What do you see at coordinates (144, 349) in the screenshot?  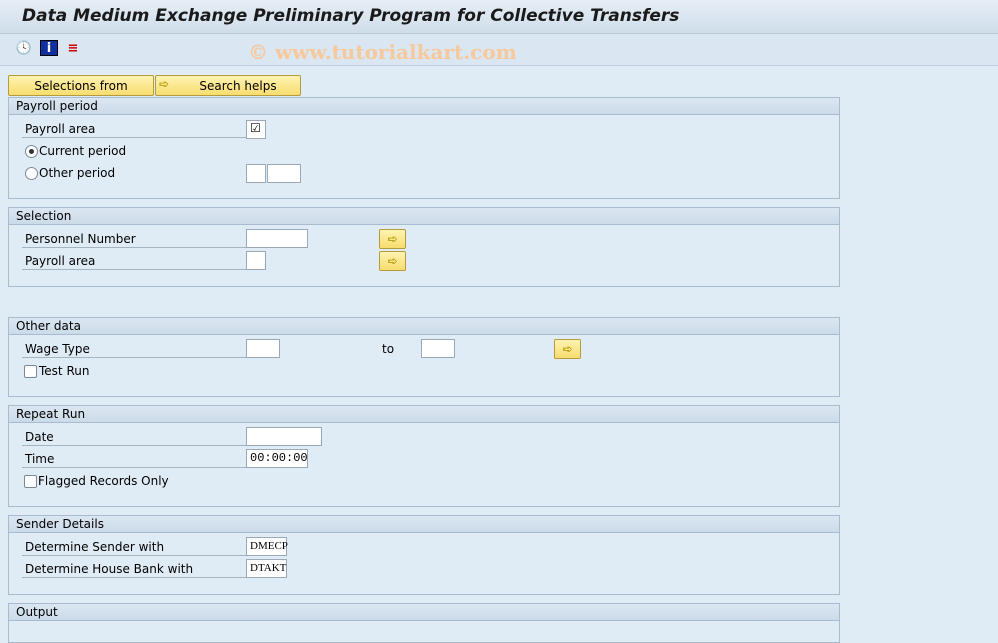 I see `wage-type-label: Wage Type` at bounding box center [144, 349].